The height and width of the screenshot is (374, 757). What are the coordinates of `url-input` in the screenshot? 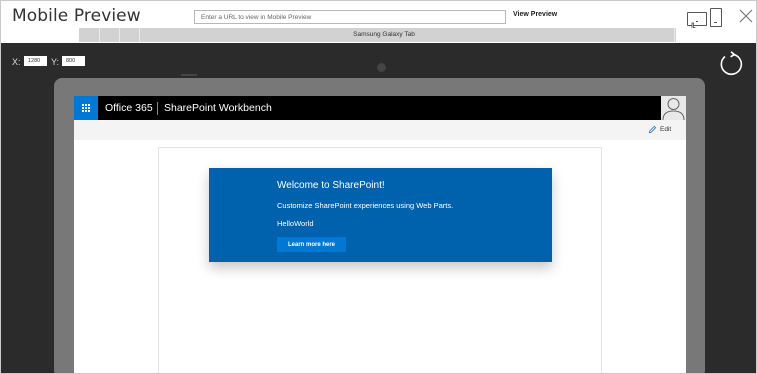 It's located at (350, 17).